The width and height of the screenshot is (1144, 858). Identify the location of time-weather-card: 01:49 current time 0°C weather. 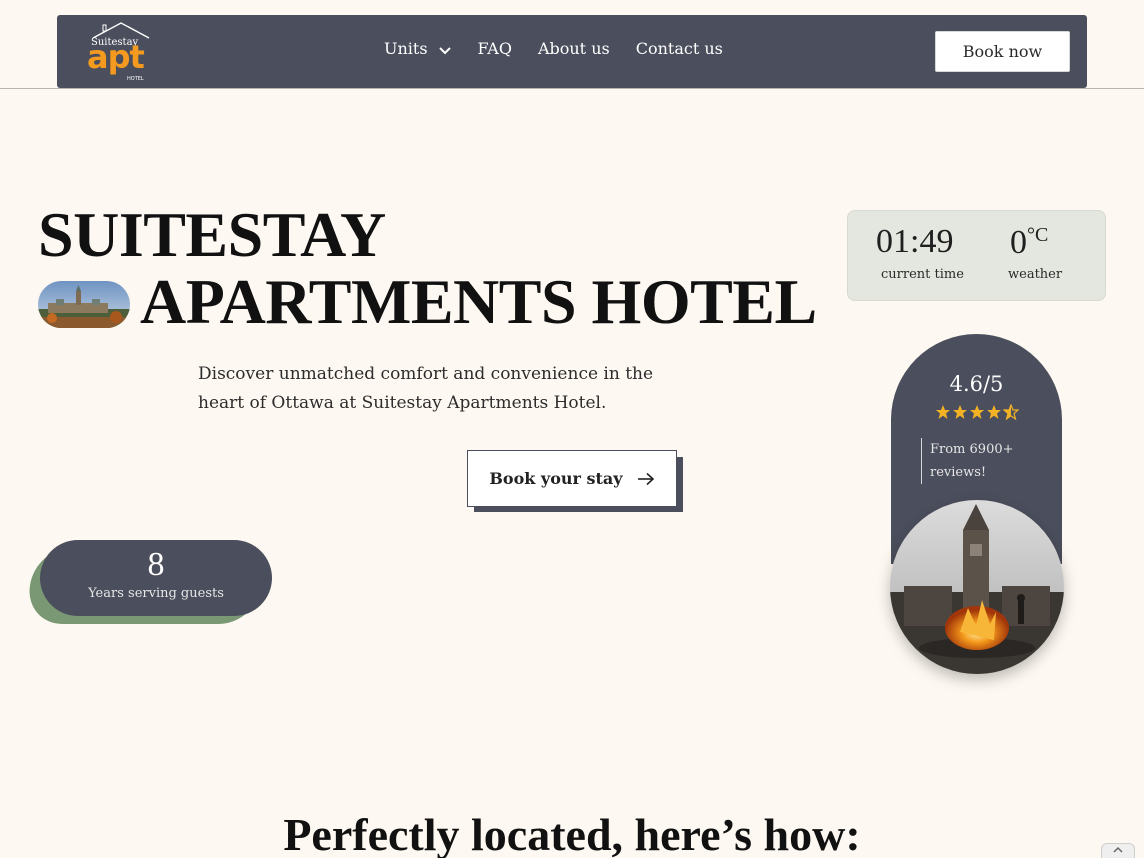
(976, 255).